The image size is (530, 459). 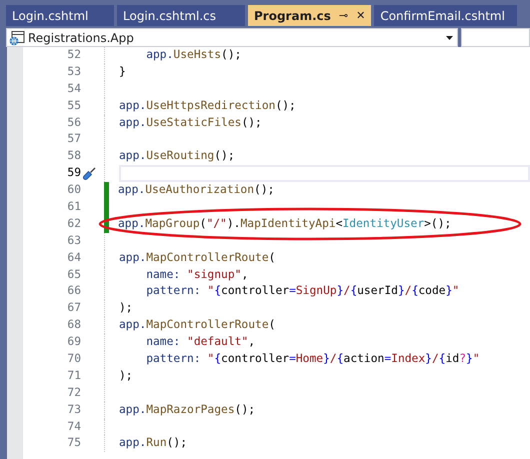 What do you see at coordinates (310, 15) in the screenshot?
I see `file-tab: Program.cs ⊸ ✕` at bounding box center [310, 15].